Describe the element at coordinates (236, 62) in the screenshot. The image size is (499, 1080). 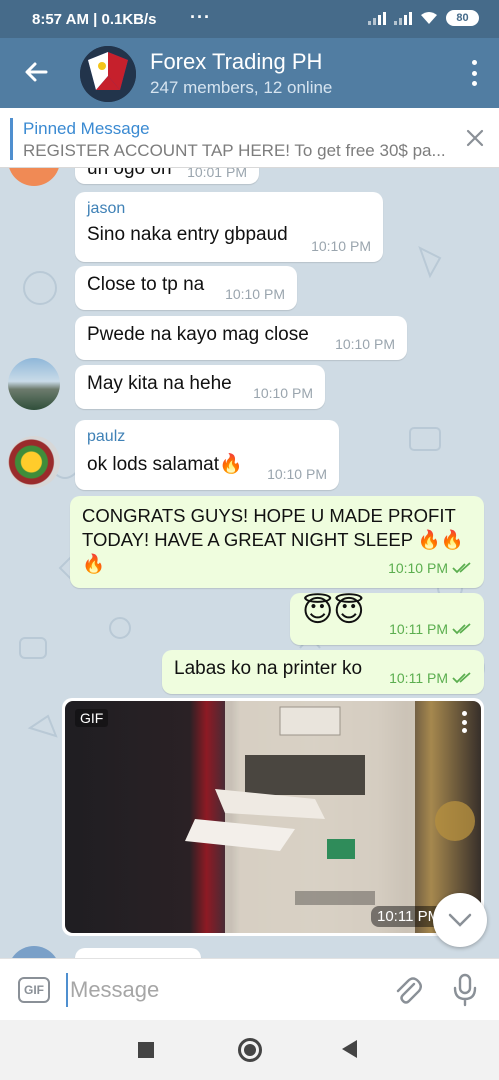
I see `chat-title: Forex Trading PH` at that location.